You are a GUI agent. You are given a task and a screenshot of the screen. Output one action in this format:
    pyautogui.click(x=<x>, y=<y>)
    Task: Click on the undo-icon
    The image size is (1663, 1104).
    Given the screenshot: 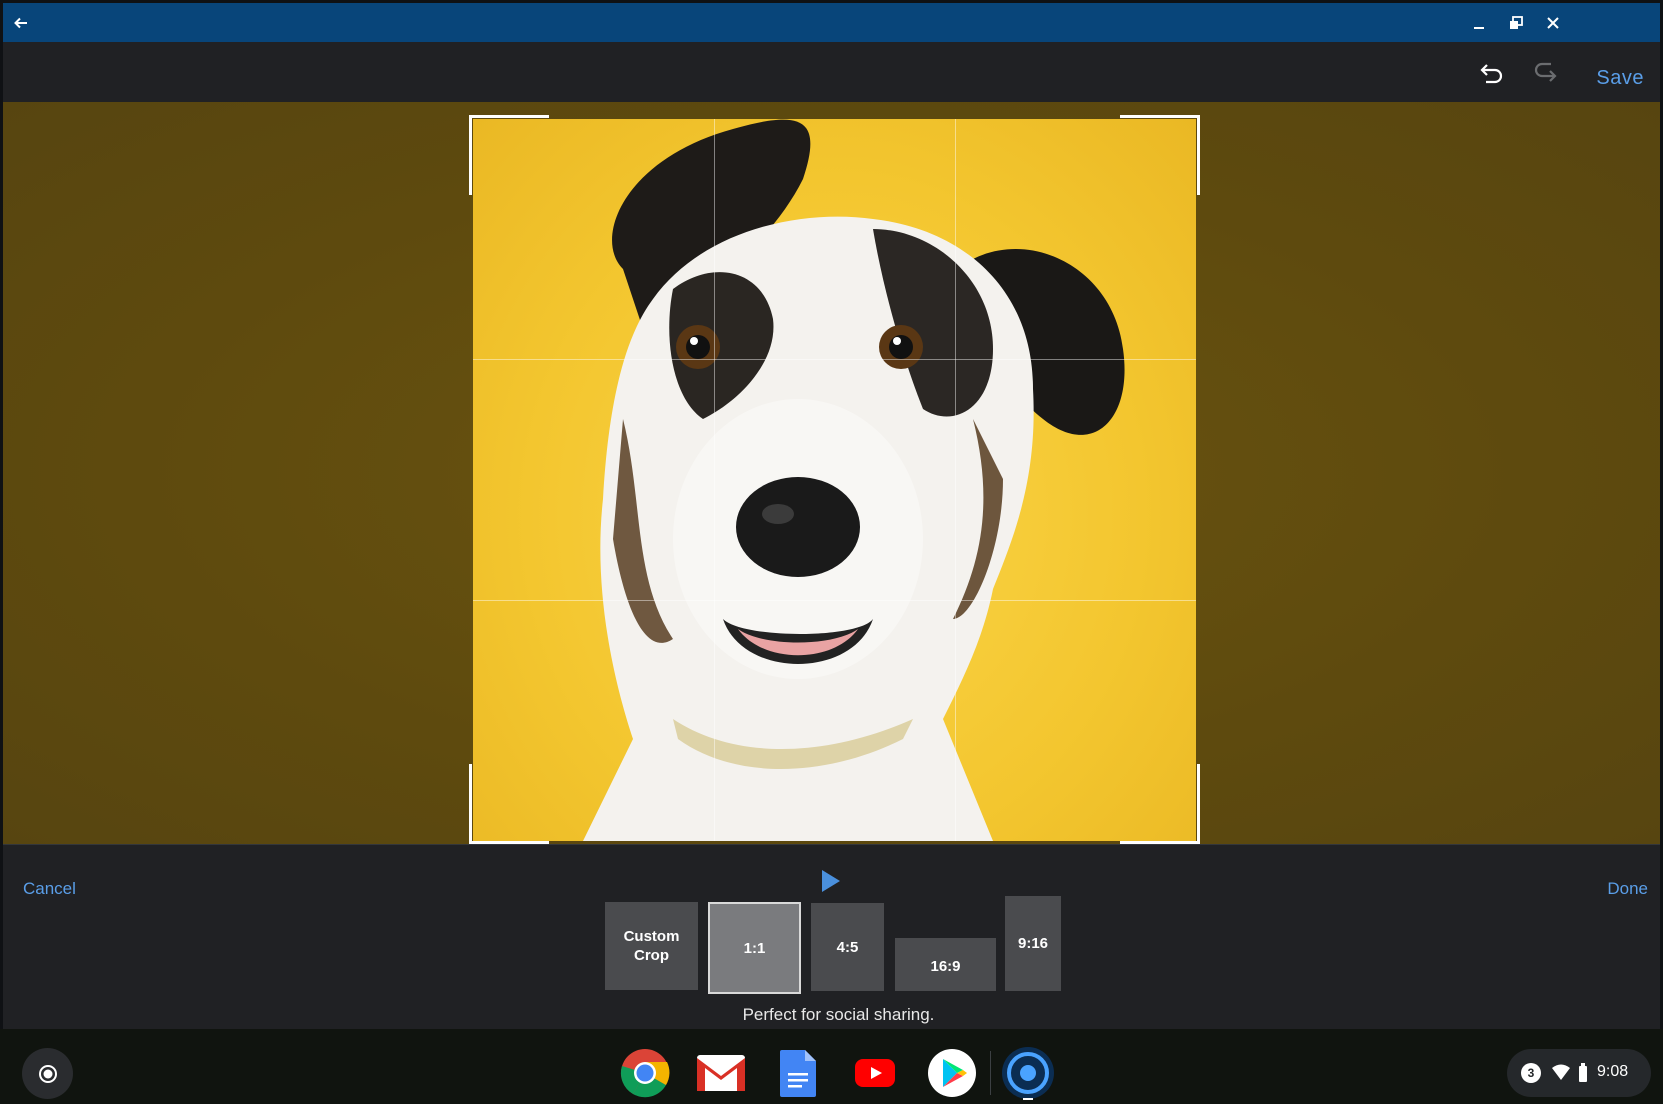 What is the action you would take?
    pyautogui.click(x=1492, y=73)
    